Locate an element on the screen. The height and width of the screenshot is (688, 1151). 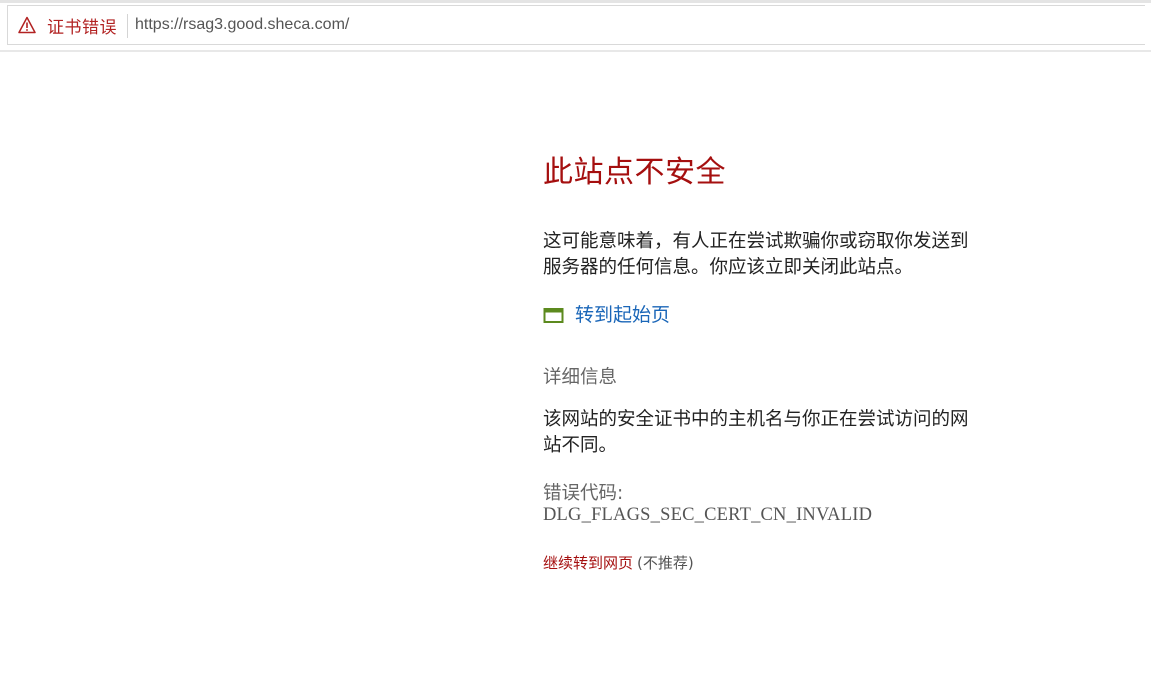
continue-row: 继续转到网页 (不推荐) is located at coordinates (618, 562).